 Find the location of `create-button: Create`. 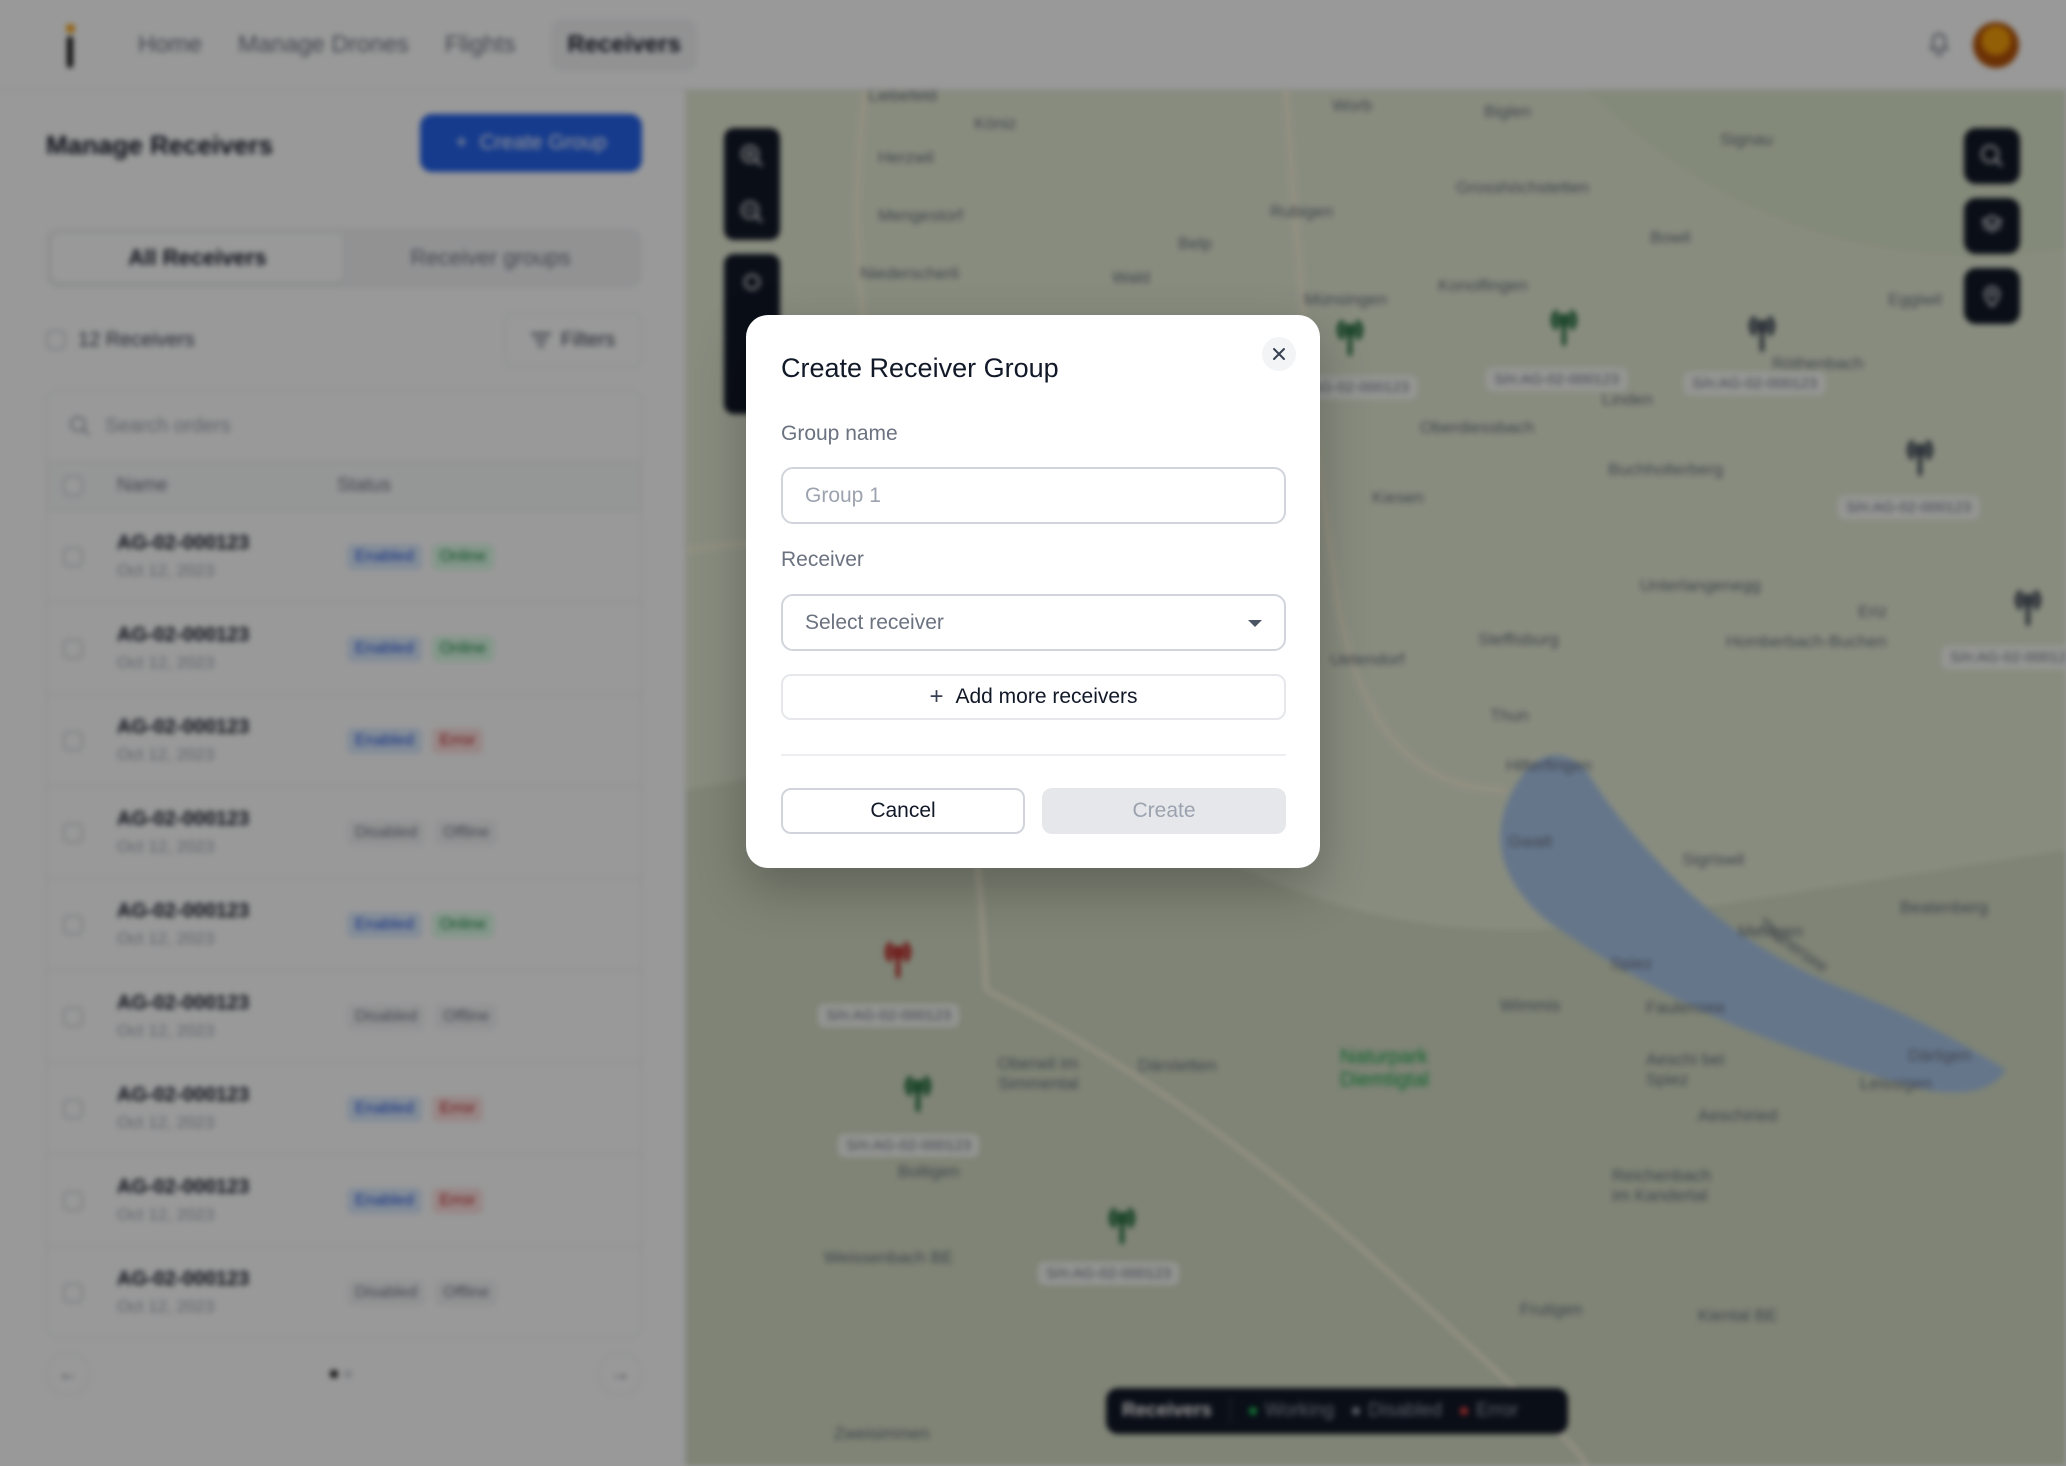

create-button: Create is located at coordinates (1164, 811).